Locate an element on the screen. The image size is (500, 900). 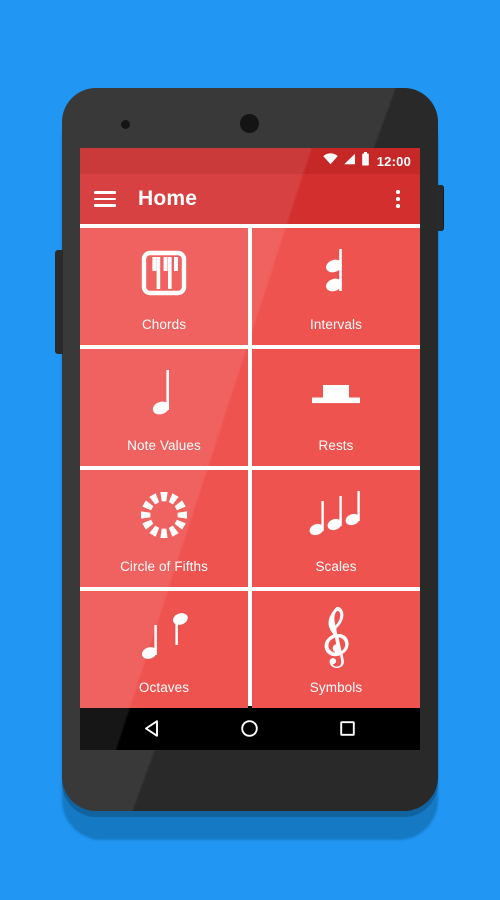
octave-notes-icon is located at coordinates (164, 635).